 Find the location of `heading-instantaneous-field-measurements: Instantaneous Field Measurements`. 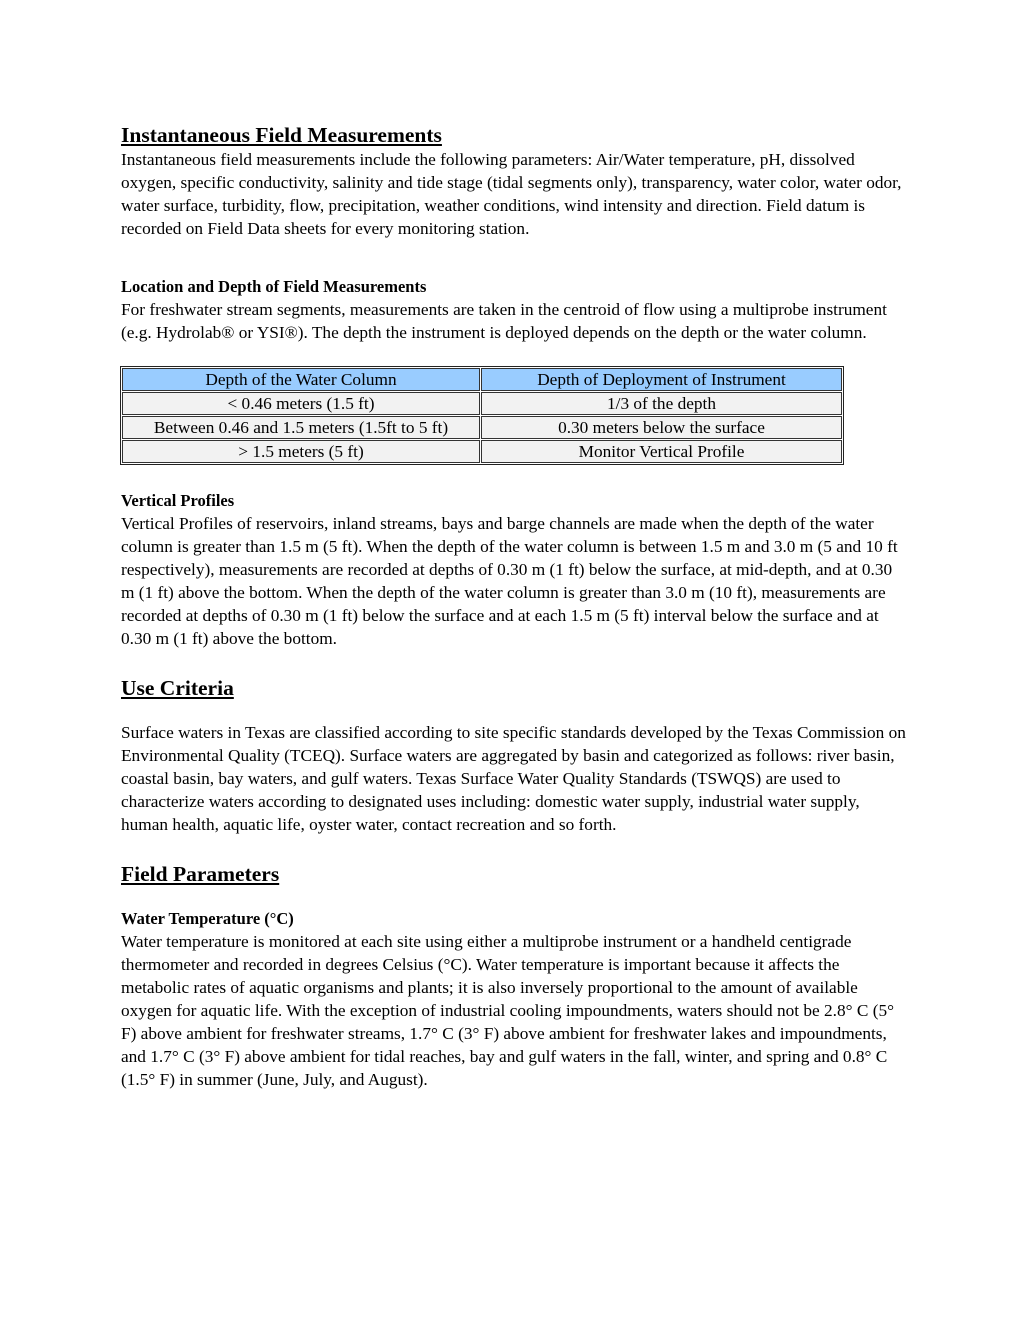

heading-instantaneous-field-measurements: Instantaneous Field Measurements is located at coordinates (281, 135).